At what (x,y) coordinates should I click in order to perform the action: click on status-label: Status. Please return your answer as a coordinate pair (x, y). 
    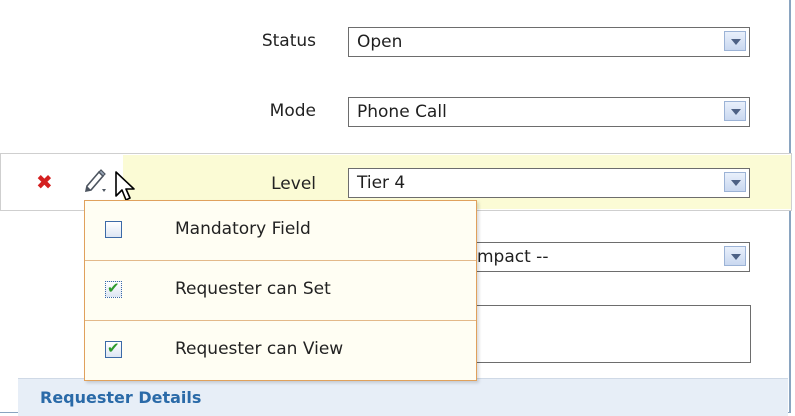
    Looking at the image, I should click on (288, 41).